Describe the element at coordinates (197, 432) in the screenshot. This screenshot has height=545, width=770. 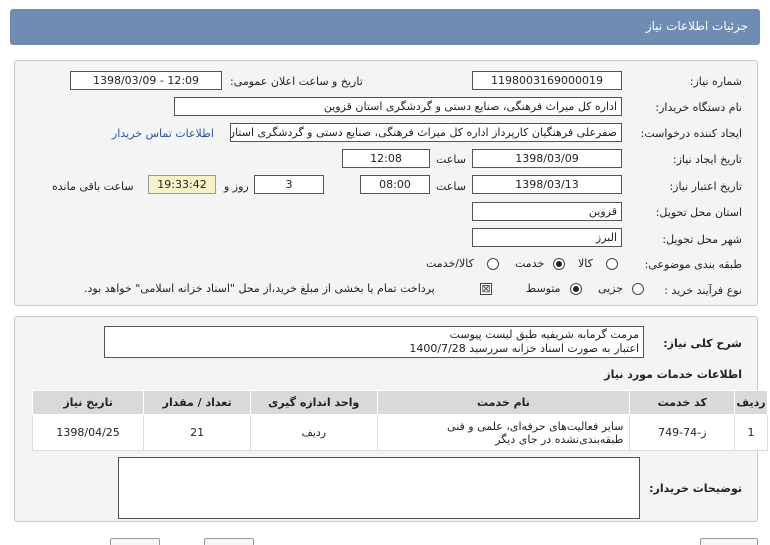
I see `cell-qty: 21` at that location.